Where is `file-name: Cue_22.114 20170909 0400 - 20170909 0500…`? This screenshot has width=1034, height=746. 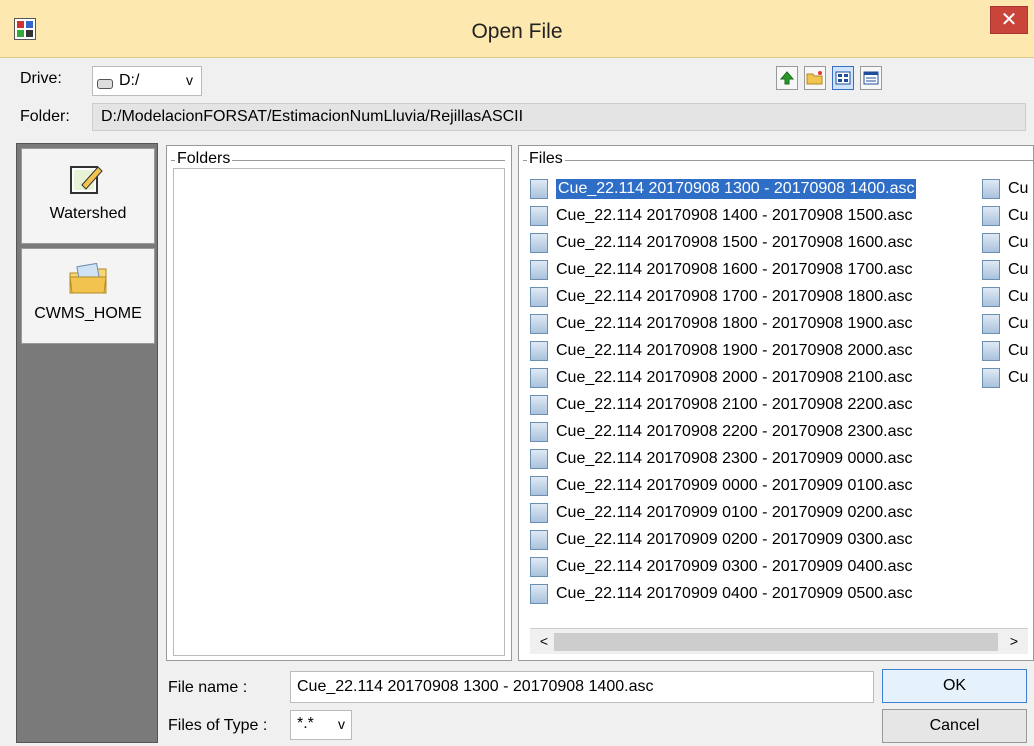 file-name: Cue_22.114 20170909 0400 - 20170909 0500… is located at coordinates (734, 593).